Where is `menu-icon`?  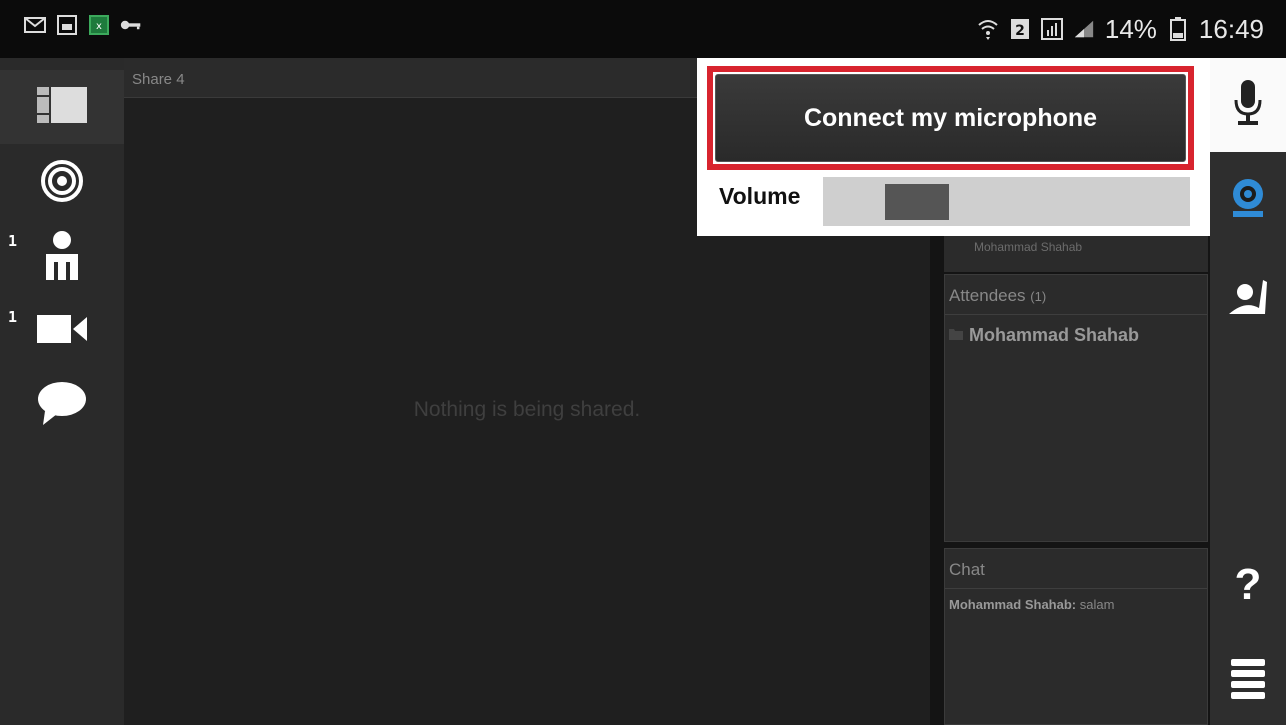 menu-icon is located at coordinates (1248, 681).